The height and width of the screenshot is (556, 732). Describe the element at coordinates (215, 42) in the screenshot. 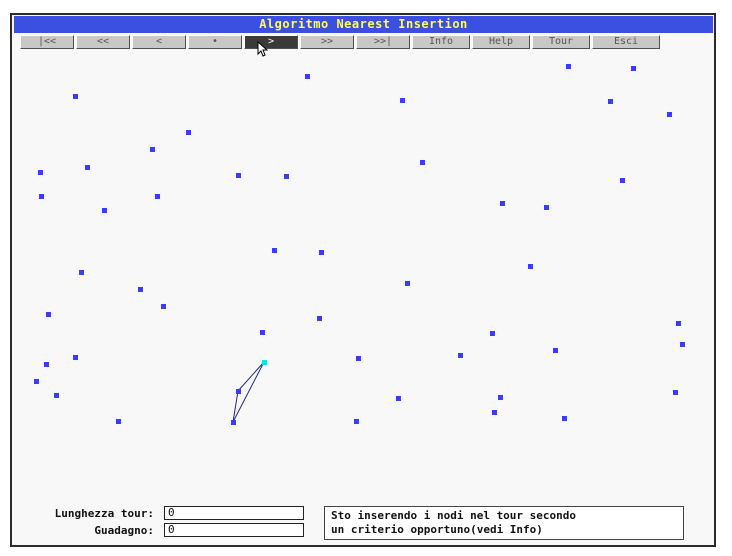

I see `stop-button: •` at that location.